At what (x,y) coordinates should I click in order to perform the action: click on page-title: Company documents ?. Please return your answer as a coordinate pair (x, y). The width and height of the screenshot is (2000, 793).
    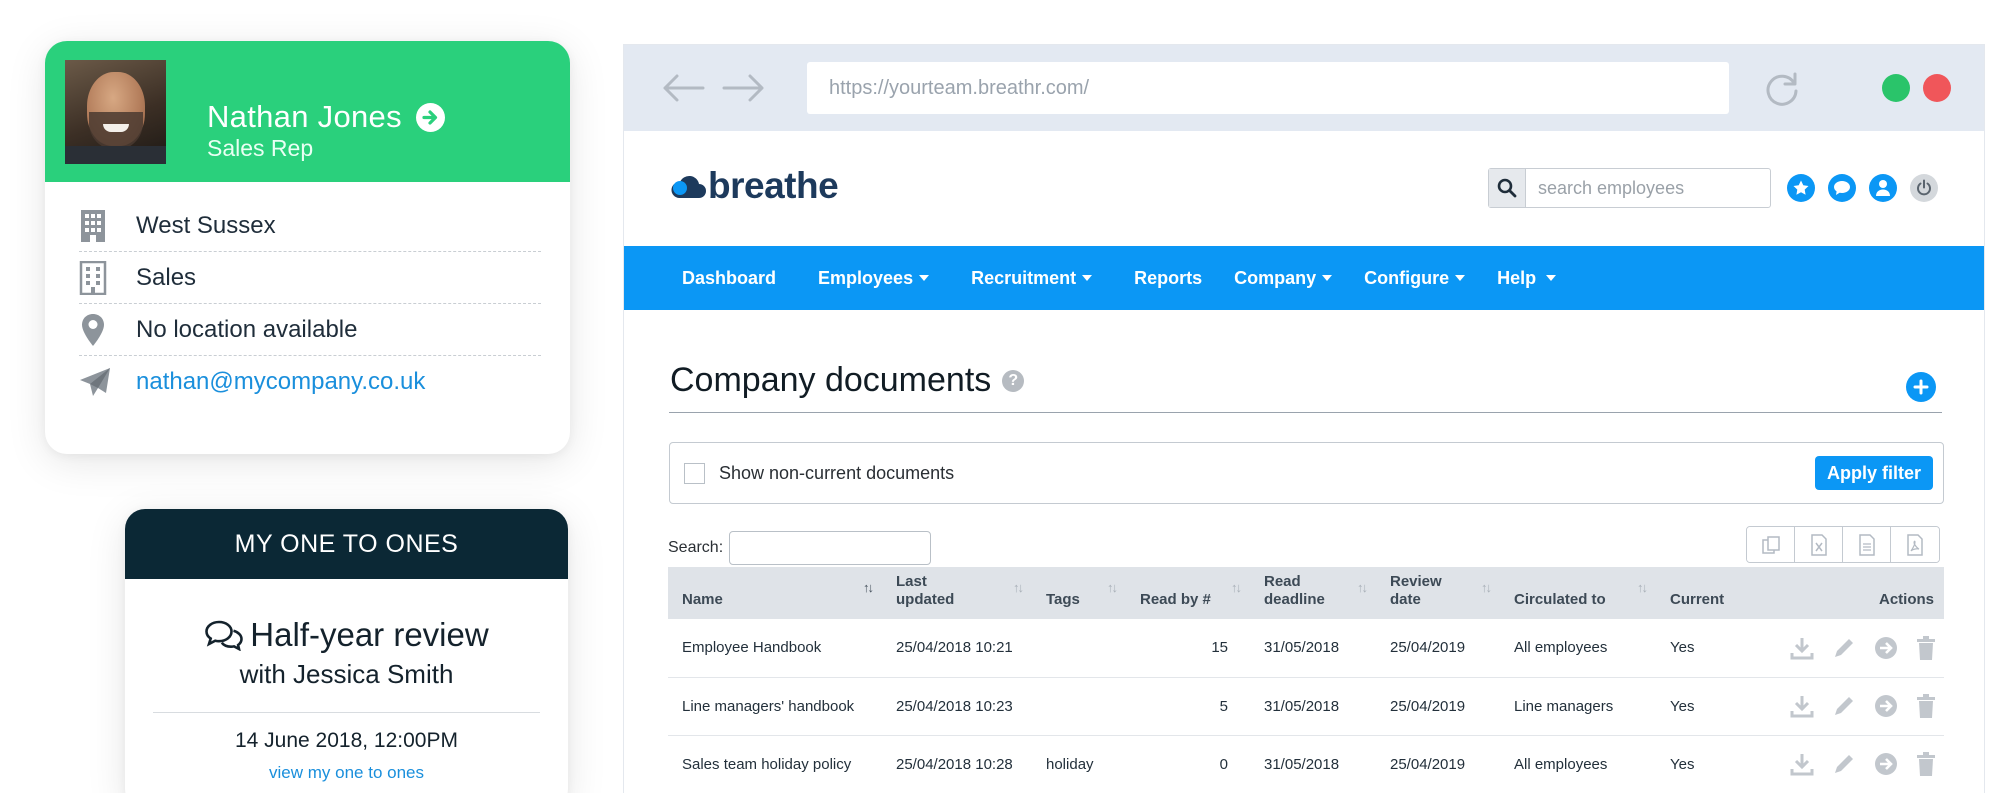
    Looking at the image, I should click on (847, 380).